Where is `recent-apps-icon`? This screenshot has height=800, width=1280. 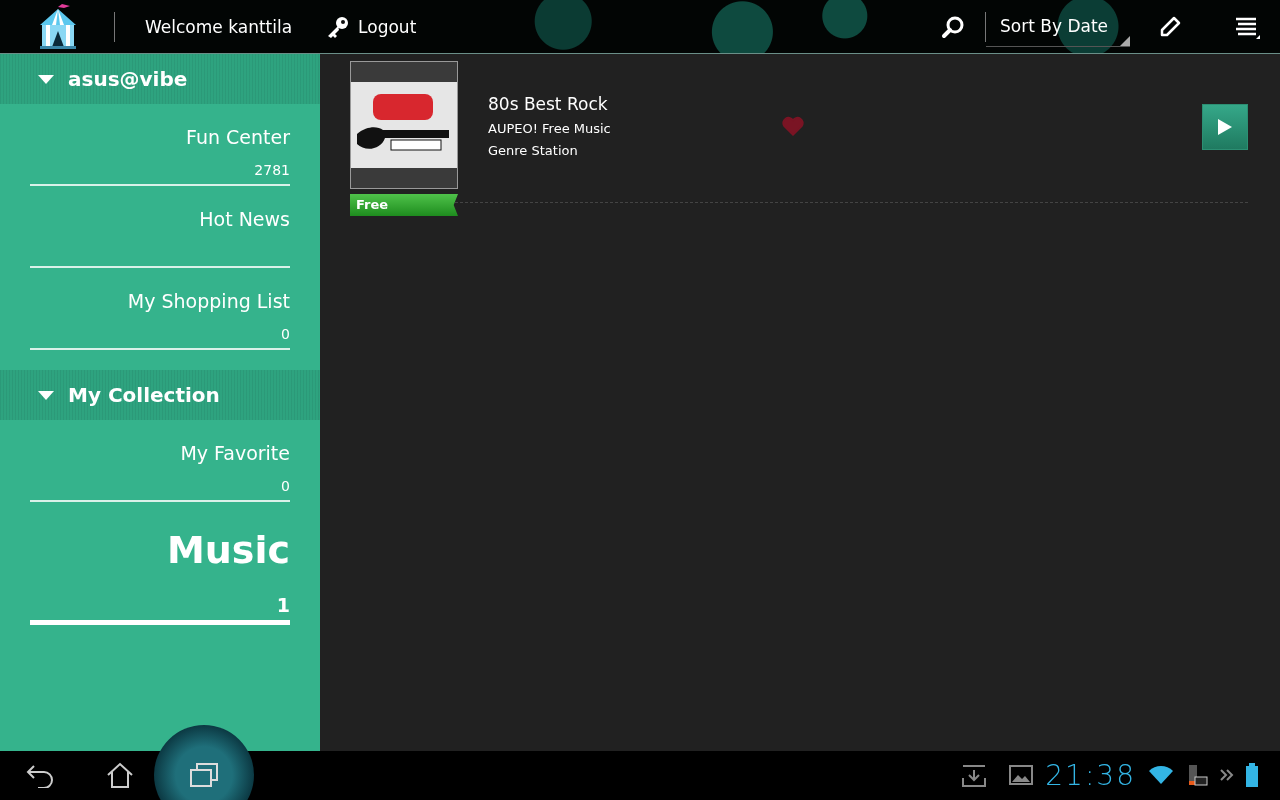
recent-apps-icon is located at coordinates (204, 775).